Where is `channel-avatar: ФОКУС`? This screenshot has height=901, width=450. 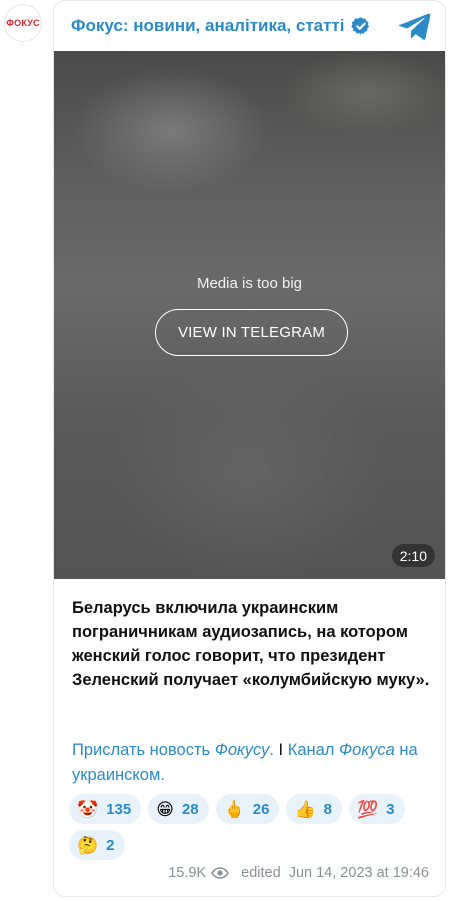 channel-avatar: ФОКУС is located at coordinates (23, 23).